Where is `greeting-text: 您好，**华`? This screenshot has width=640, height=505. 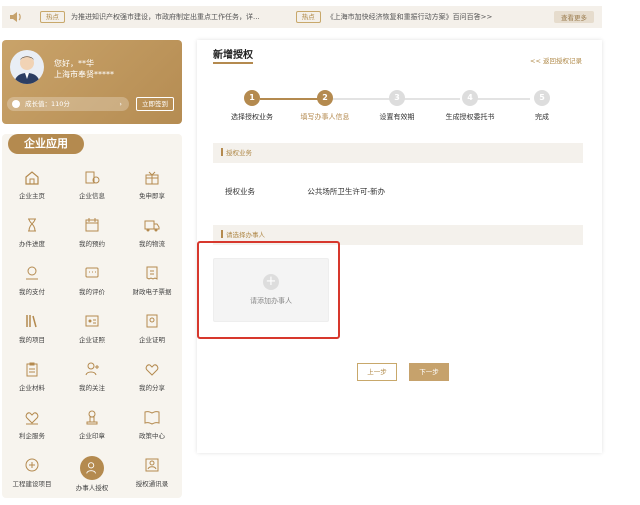
greeting-text: 您好，**华 is located at coordinates (74, 63).